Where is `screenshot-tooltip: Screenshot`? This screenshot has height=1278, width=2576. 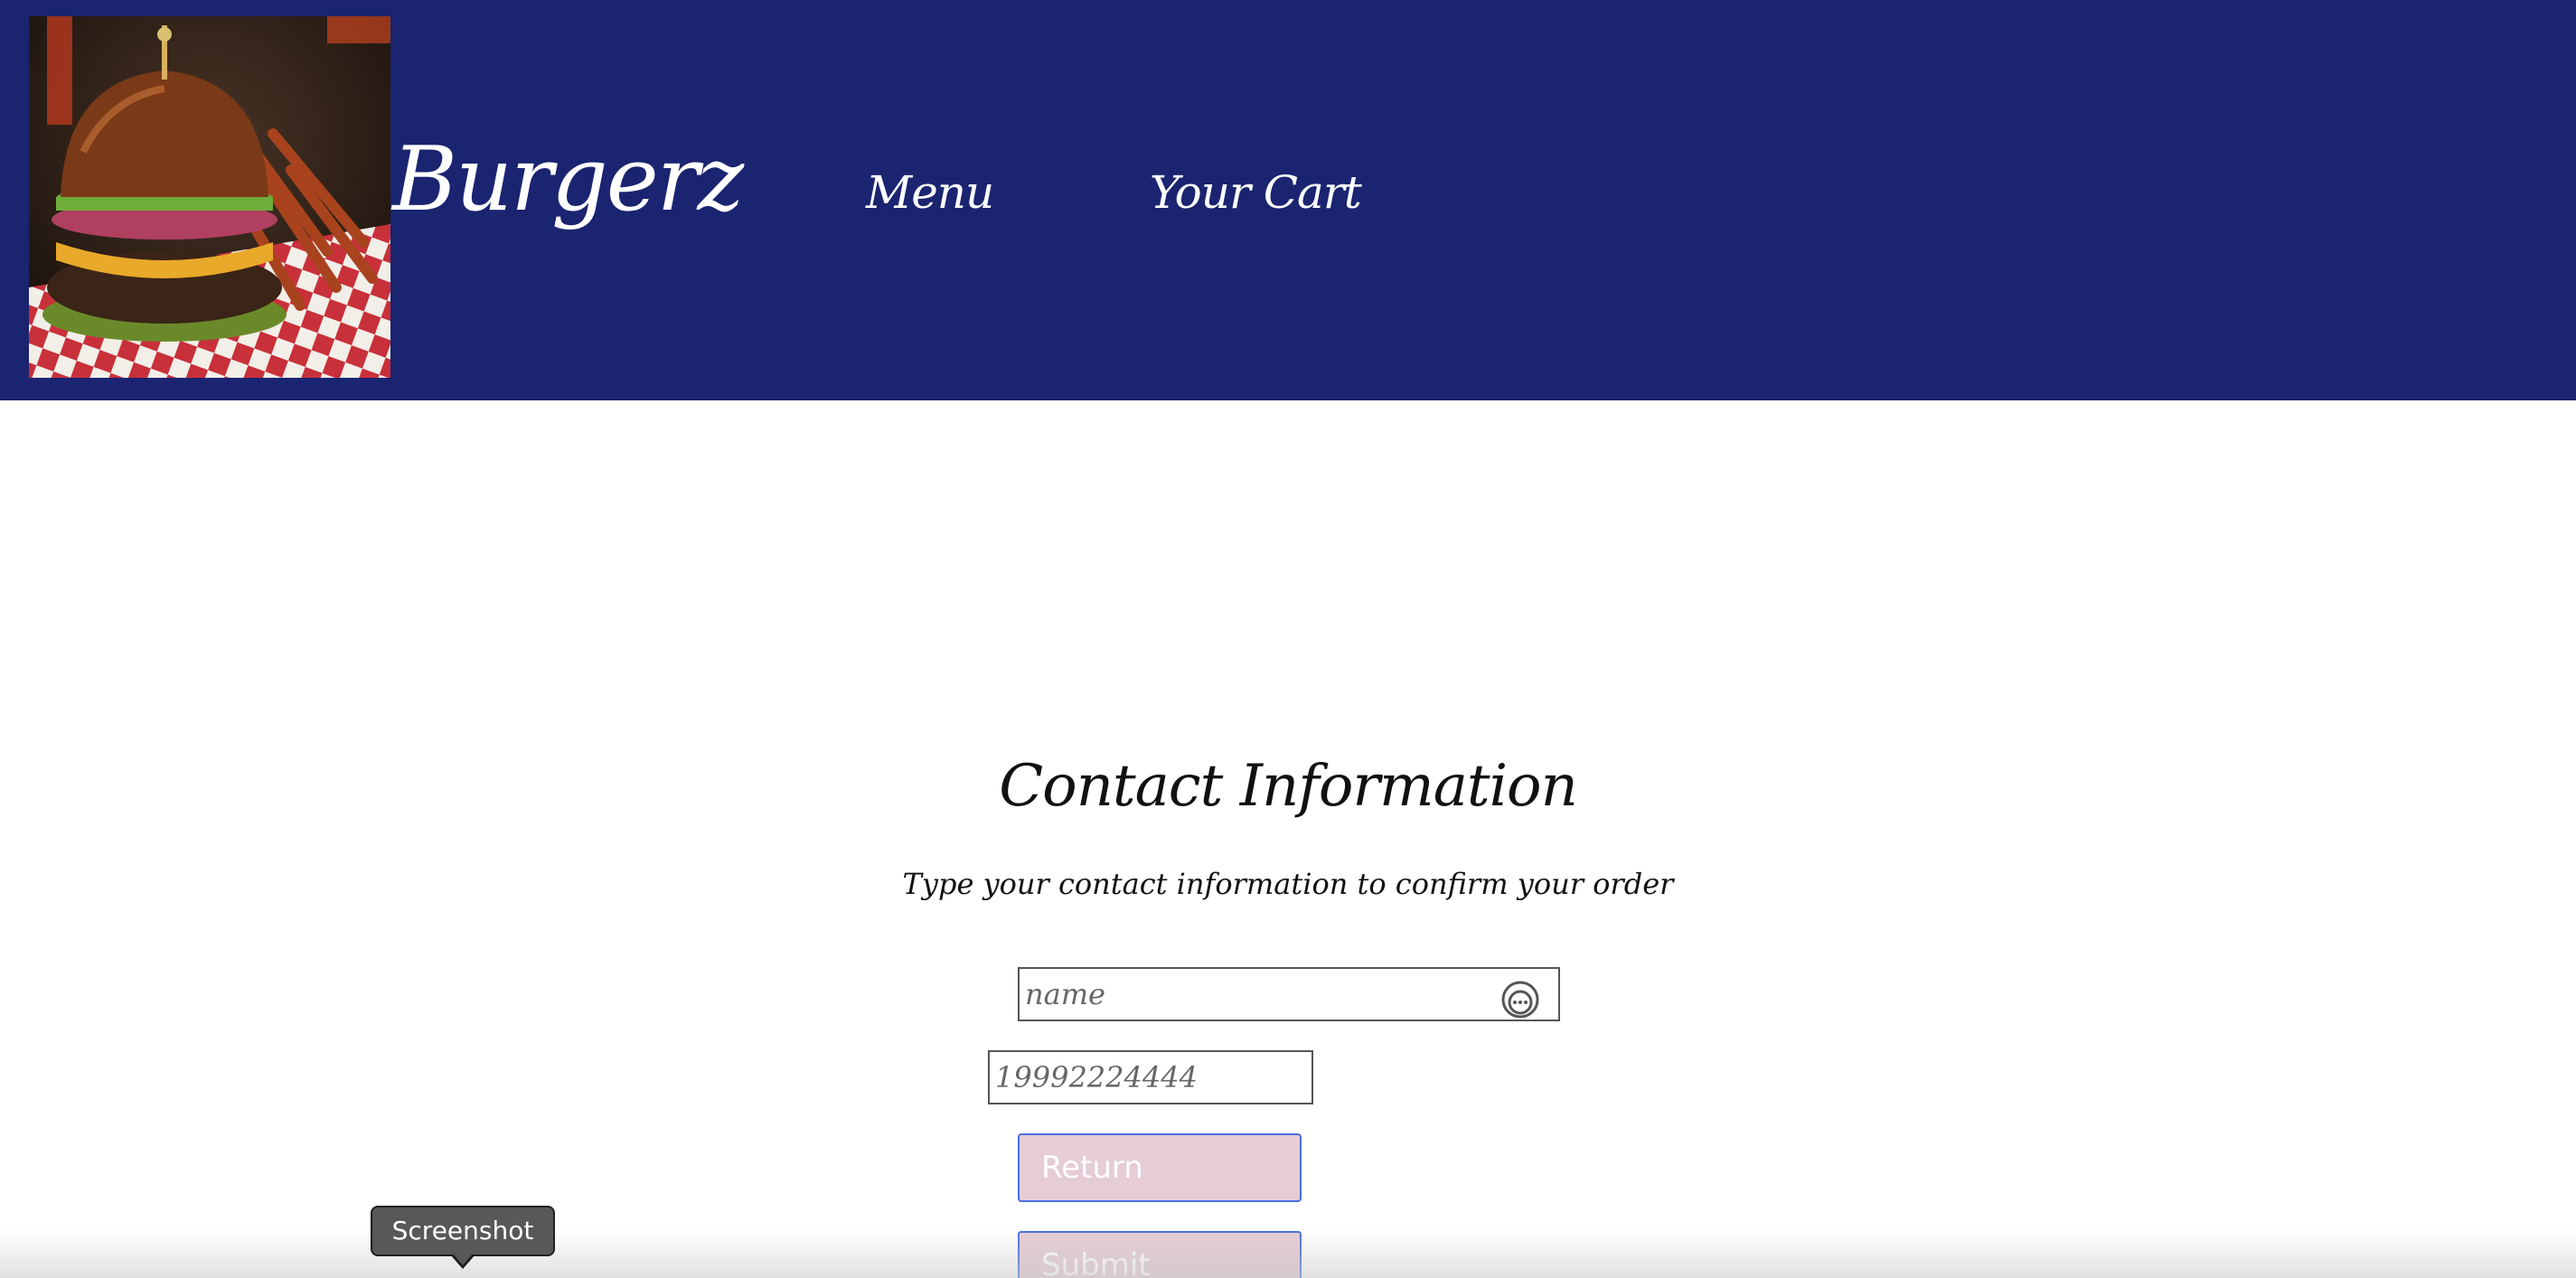 screenshot-tooltip: Screenshot is located at coordinates (463, 1231).